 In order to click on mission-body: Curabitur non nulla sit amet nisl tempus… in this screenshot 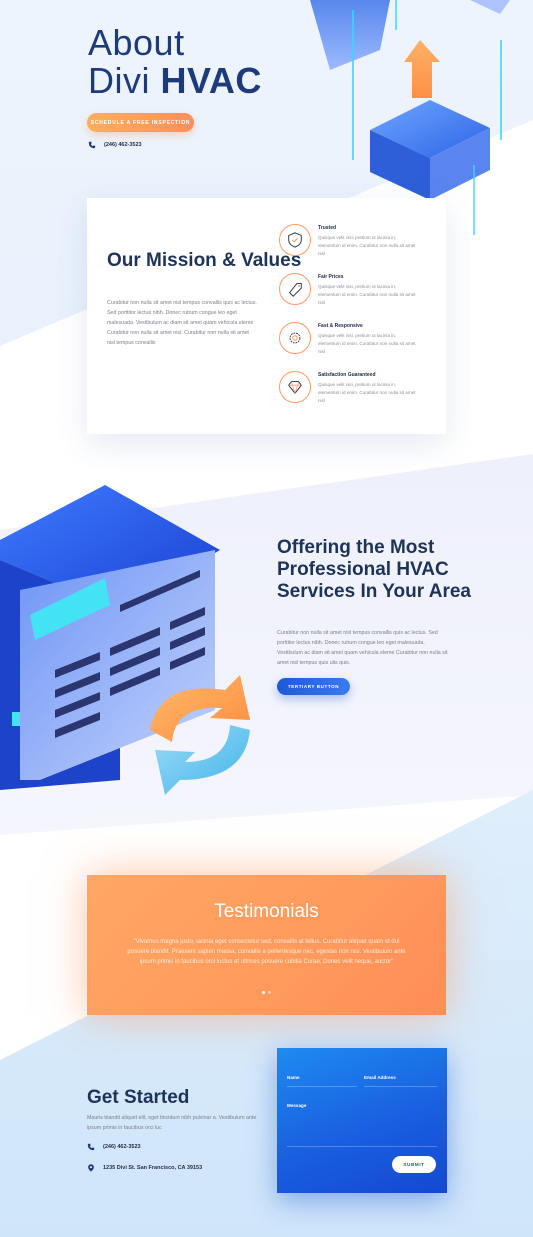, I will do `click(182, 323)`.